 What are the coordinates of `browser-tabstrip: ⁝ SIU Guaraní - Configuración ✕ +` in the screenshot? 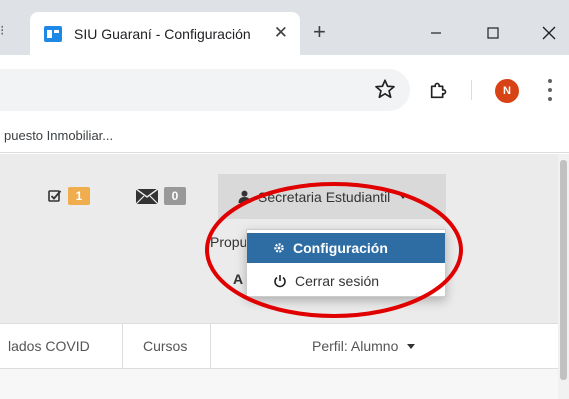 It's located at (284, 27).